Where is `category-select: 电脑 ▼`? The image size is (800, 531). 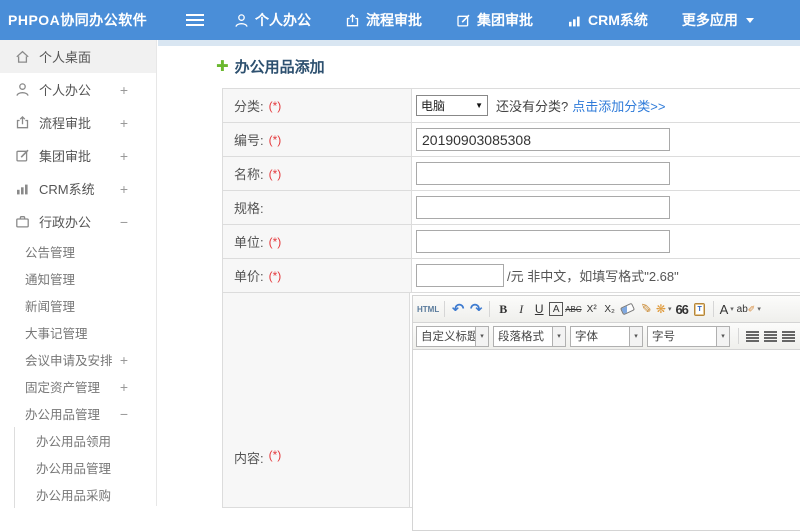 category-select: 电脑 ▼ is located at coordinates (452, 105).